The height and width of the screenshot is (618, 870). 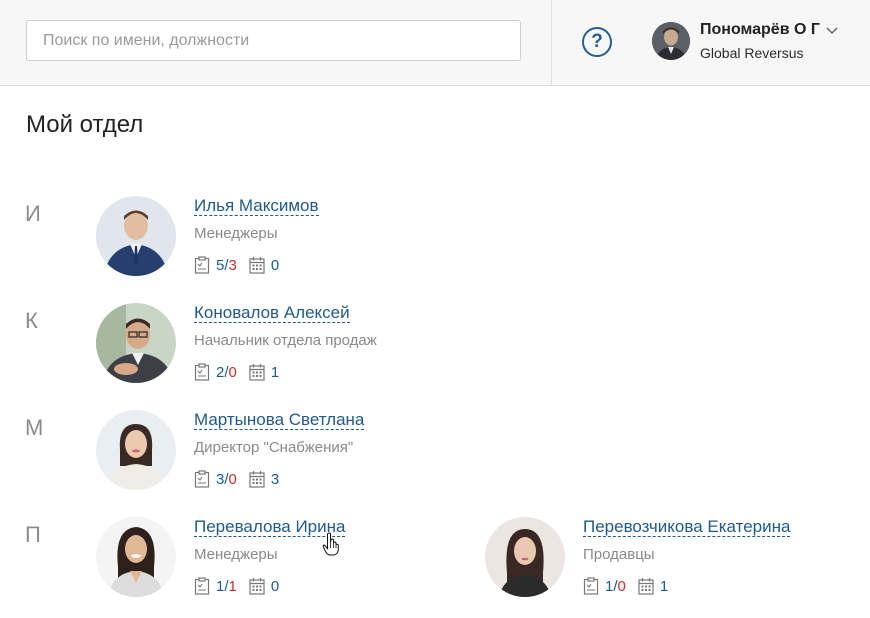 What do you see at coordinates (760, 29) in the screenshot?
I see `user-name: Пономарёв О Г` at bounding box center [760, 29].